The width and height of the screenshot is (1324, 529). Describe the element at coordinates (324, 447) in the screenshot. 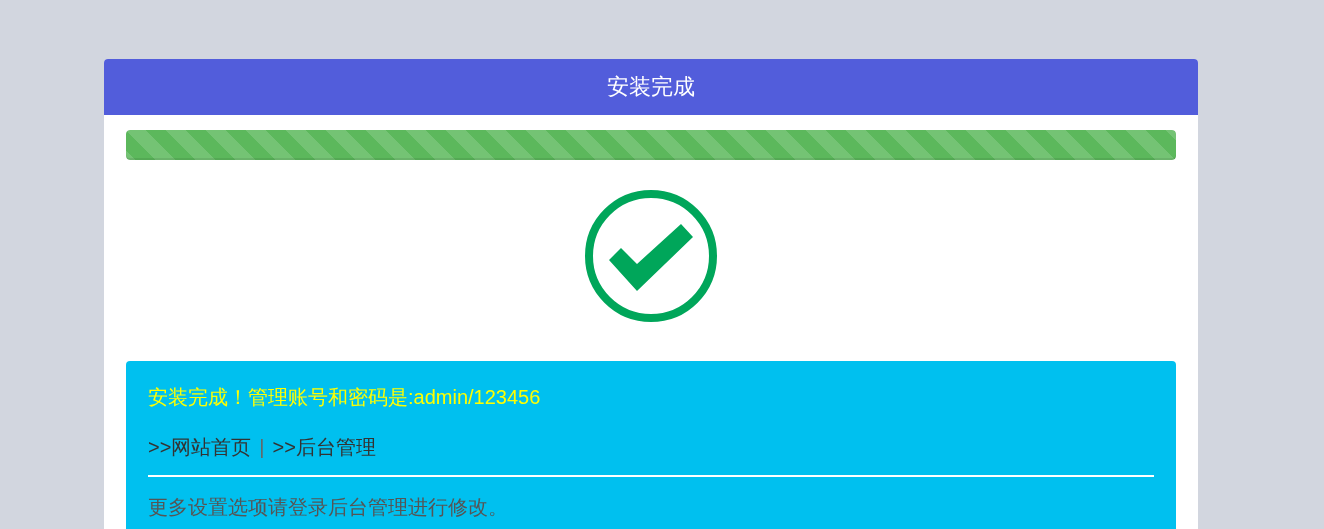

I see `admin-link: >>后台管理` at that location.